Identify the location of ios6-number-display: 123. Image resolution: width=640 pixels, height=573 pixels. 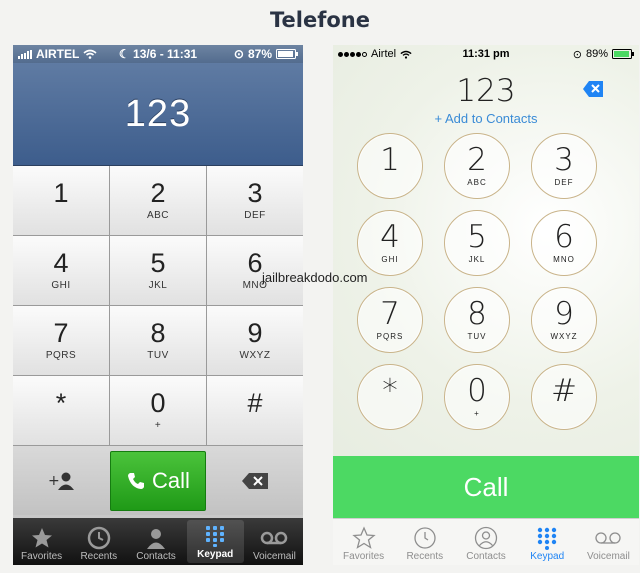
(158, 114).